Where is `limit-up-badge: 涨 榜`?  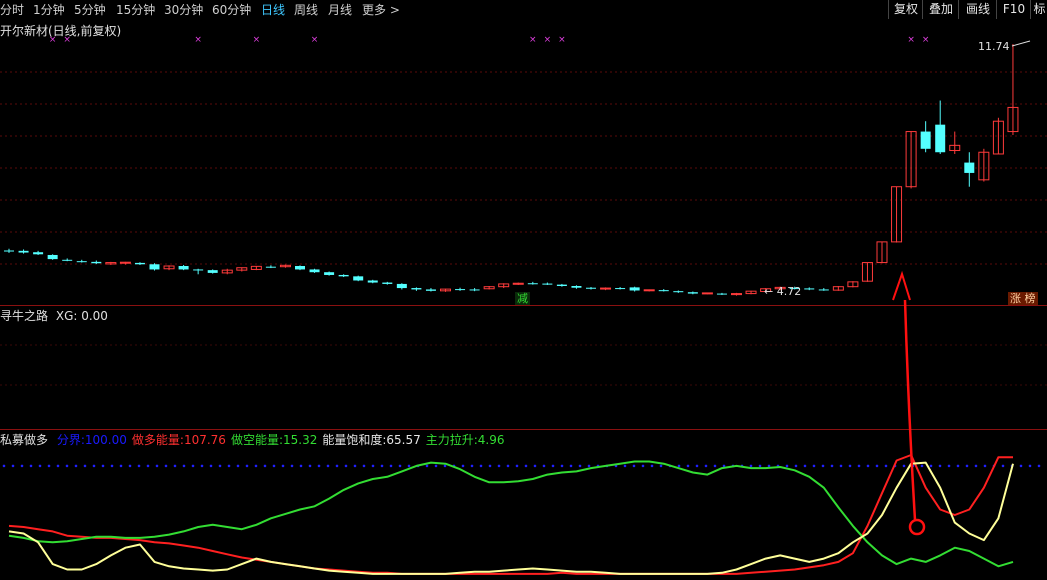 limit-up-badge: 涨 榜 is located at coordinates (1023, 298).